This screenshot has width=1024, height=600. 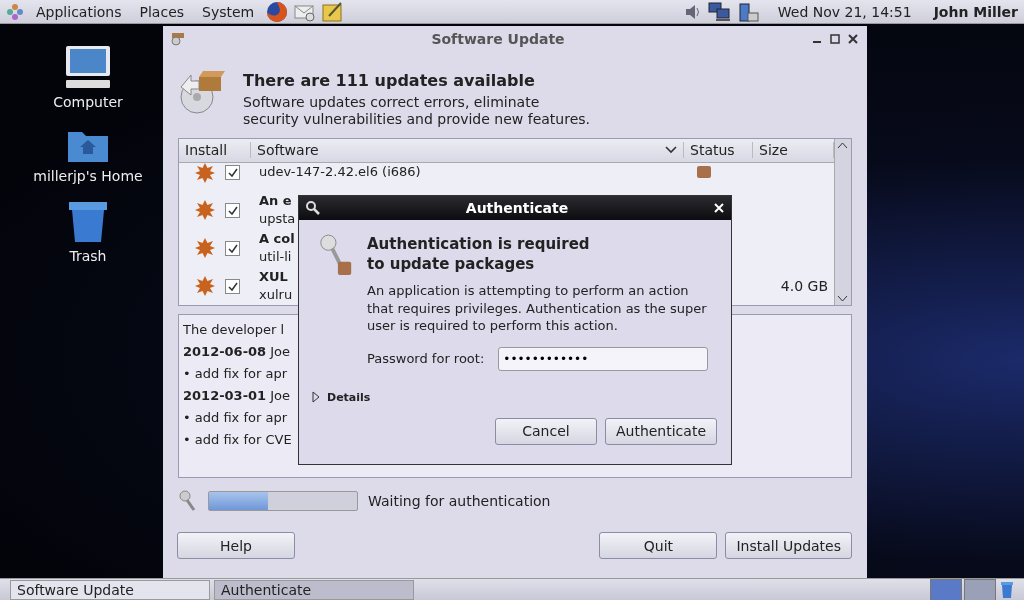 I want to click on help-button: Help, so click(x=236, y=545).